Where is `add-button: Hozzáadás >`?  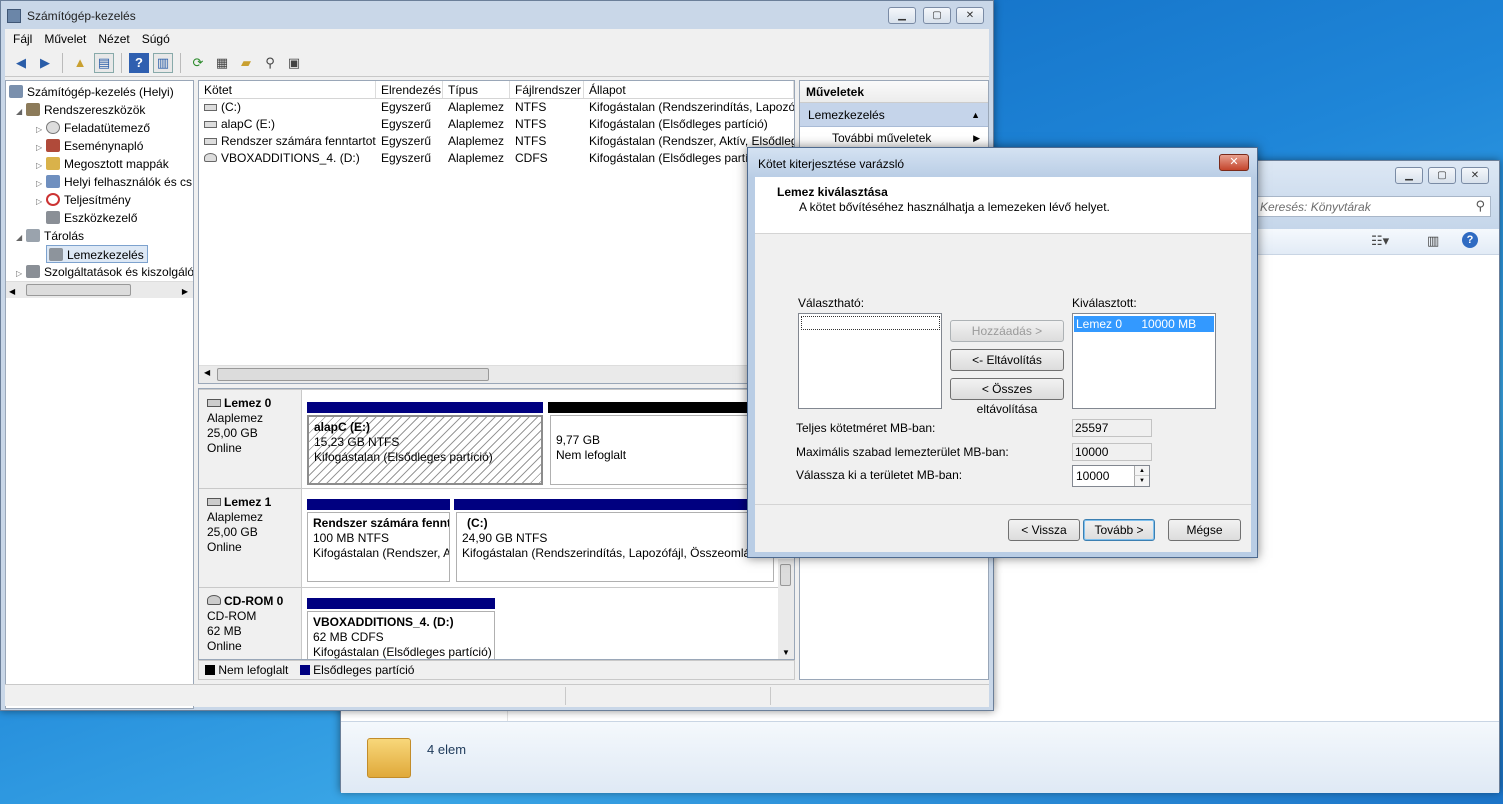 add-button: Hozzáadás > is located at coordinates (1007, 331).